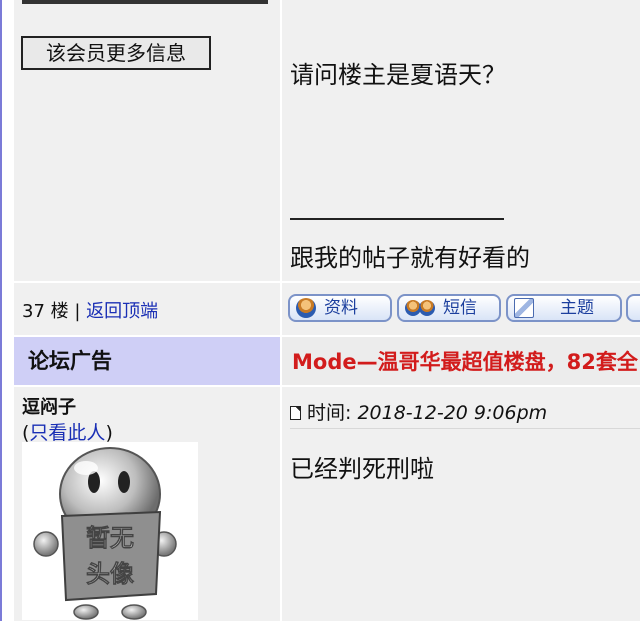 The width and height of the screenshot is (640, 621). I want to click on profile-button: 资料, so click(340, 308).